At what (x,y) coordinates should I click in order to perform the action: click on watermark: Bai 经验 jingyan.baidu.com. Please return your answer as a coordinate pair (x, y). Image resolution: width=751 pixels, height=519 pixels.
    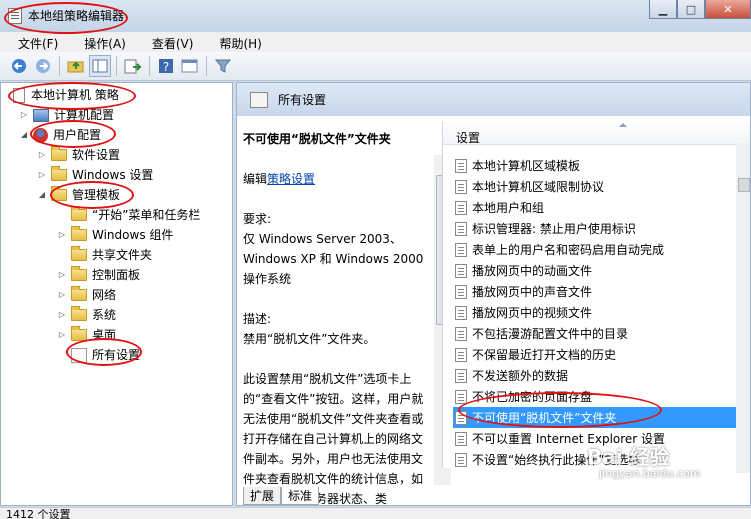
    Looking at the image, I should click on (663, 464).